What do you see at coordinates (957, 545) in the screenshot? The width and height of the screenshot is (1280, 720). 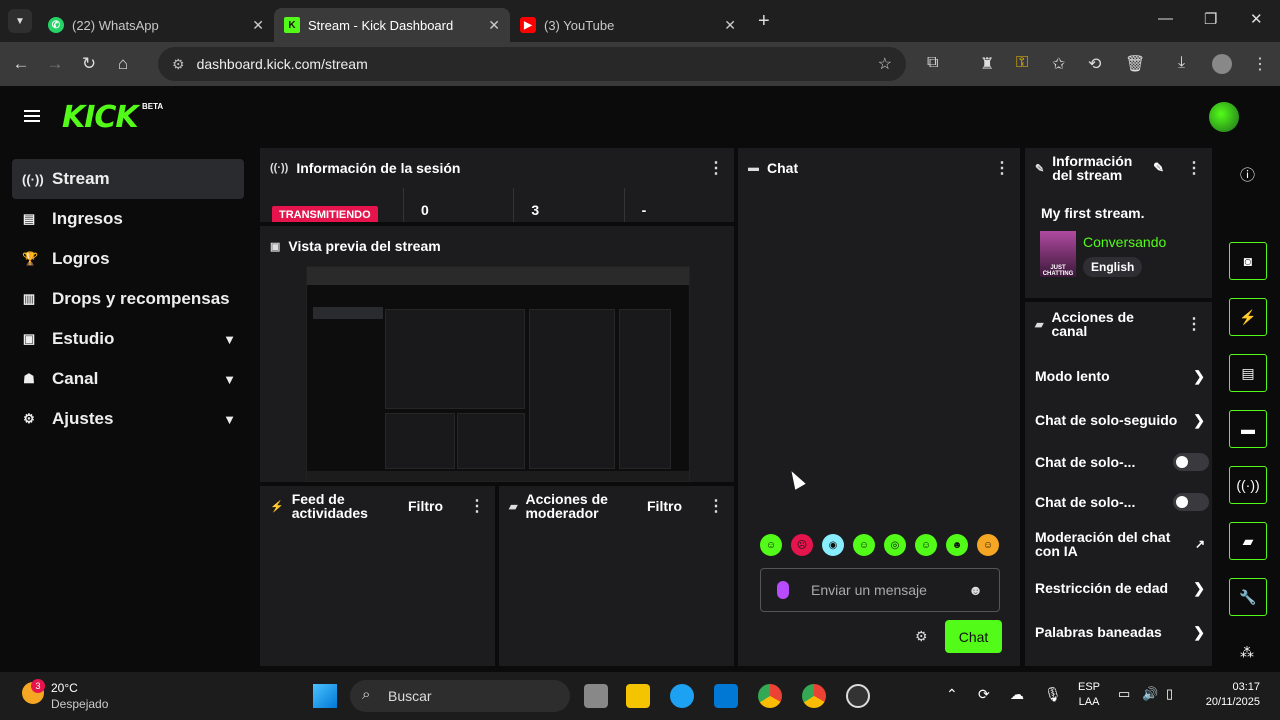 I see `emote-icon: ☻` at bounding box center [957, 545].